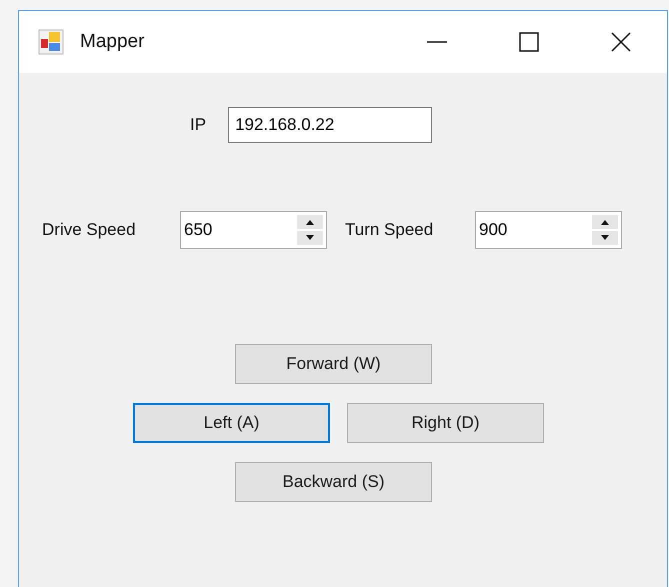  What do you see at coordinates (548, 230) in the screenshot?
I see `number-spinner: 900` at bounding box center [548, 230].